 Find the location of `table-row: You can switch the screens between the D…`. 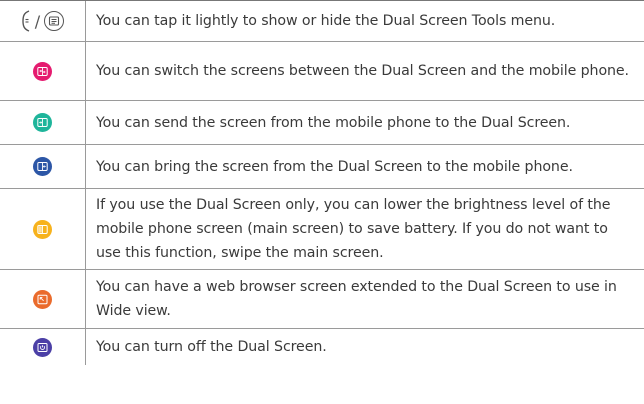

table-row: You can switch the screens between the D… is located at coordinates (322, 71).